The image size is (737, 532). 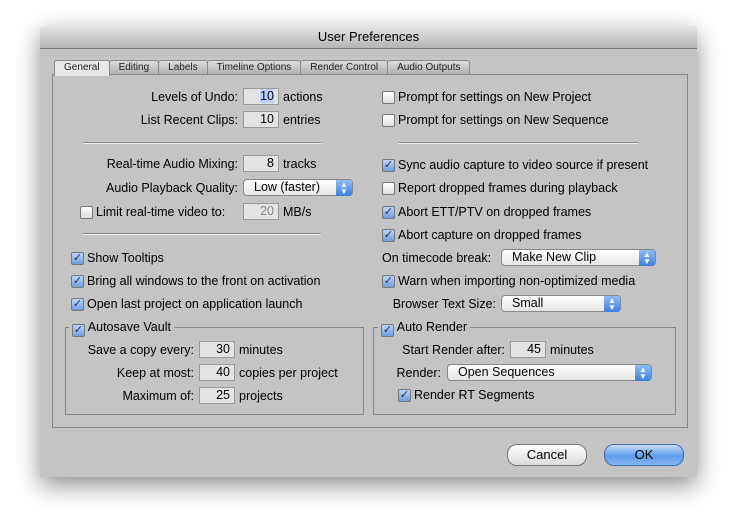 I want to click on rt-segments-label: Render RT Segments, so click(x=474, y=395).